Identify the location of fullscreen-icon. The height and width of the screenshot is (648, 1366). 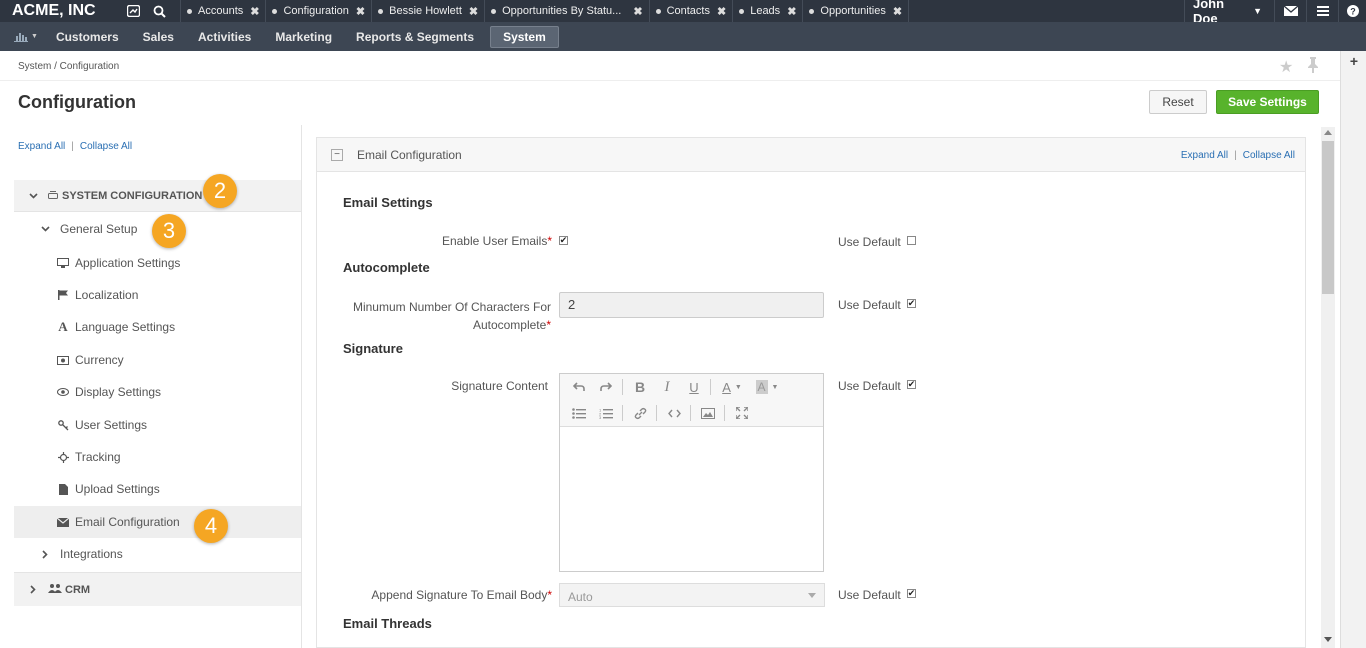
(742, 413).